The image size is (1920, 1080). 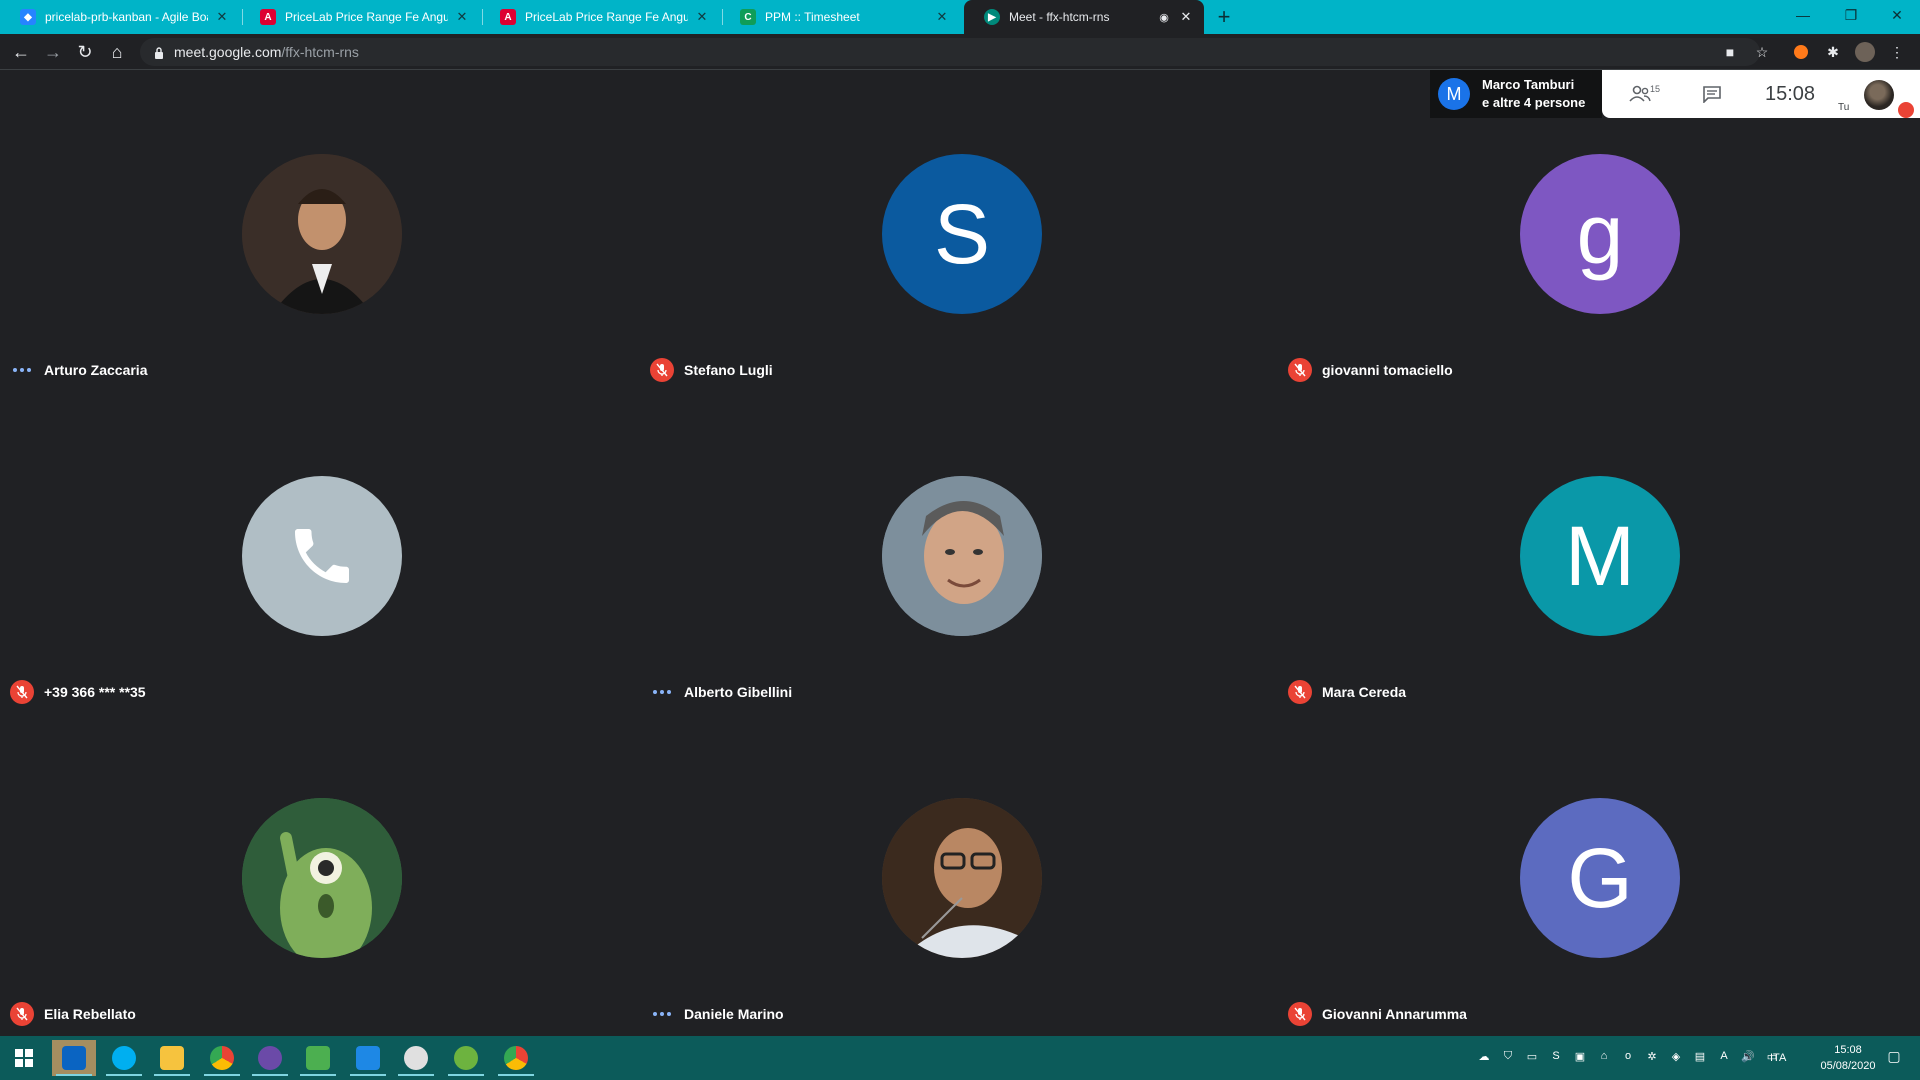 I want to click on outlook-icon, so click(x=74, y=1058).